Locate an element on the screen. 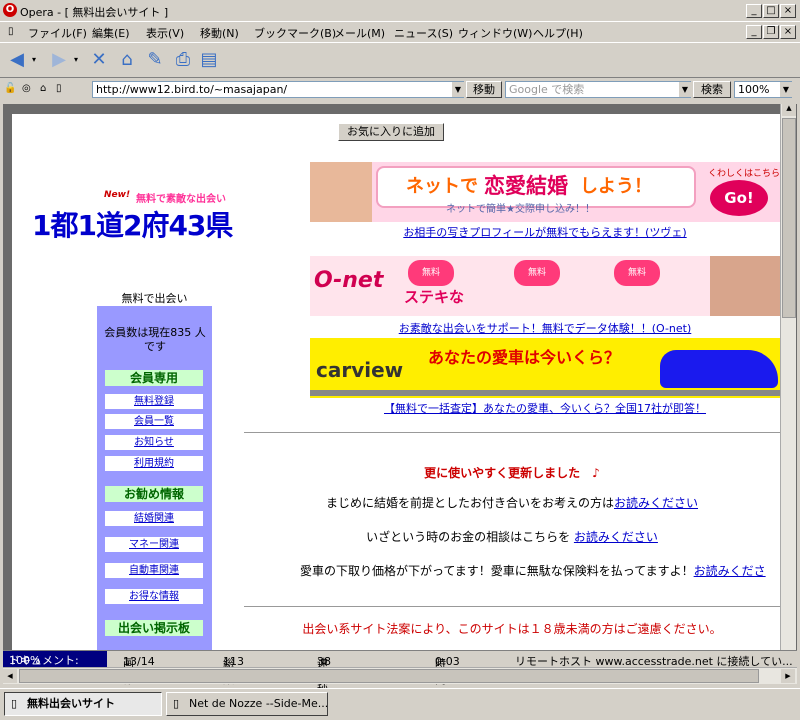 The height and width of the screenshot is (720, 800). side-head-board: 出会い掲示板 is located at coordinates (154, 628).